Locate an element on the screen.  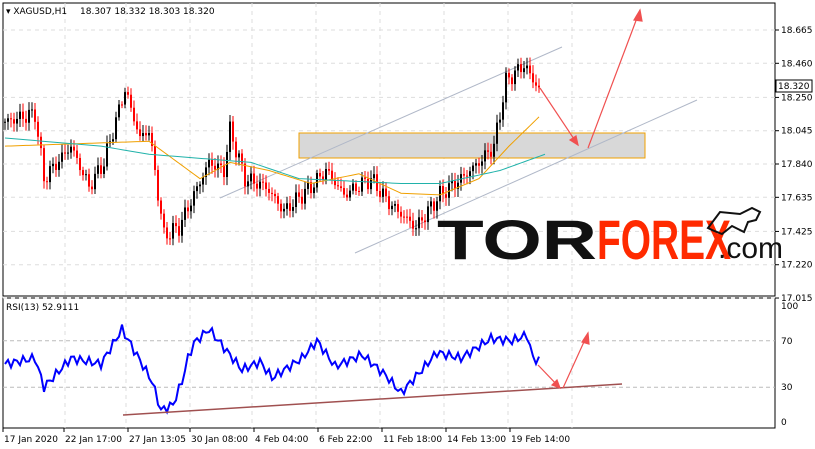
channel-upper is located at coordinates (391, 122).